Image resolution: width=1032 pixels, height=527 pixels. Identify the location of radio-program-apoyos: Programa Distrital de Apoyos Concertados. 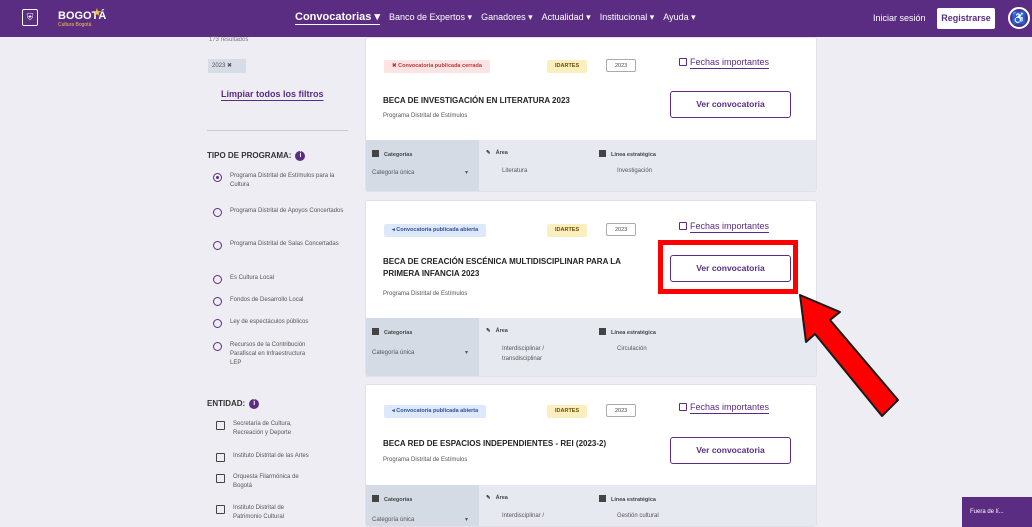
(283, 212).